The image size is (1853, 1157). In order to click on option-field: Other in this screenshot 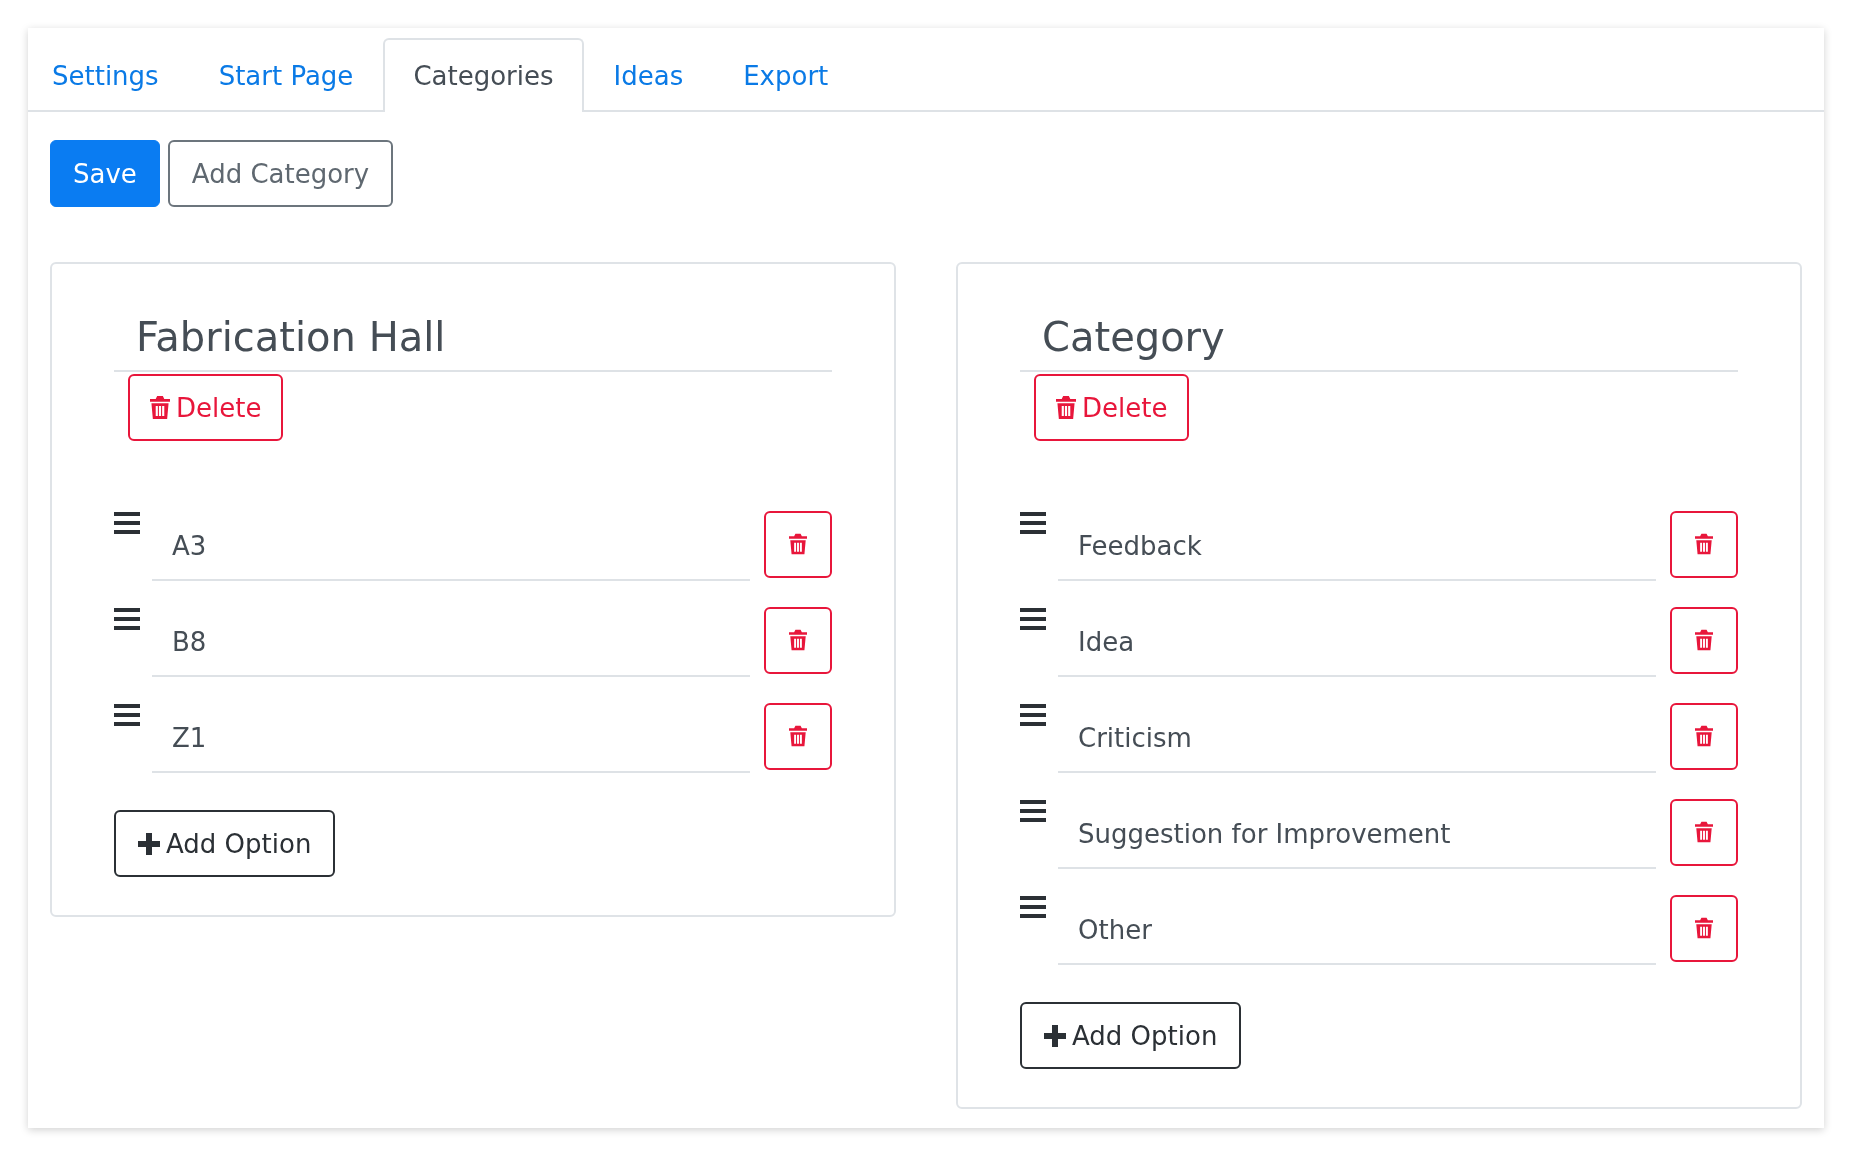, I will do `click(1357, 931)`.